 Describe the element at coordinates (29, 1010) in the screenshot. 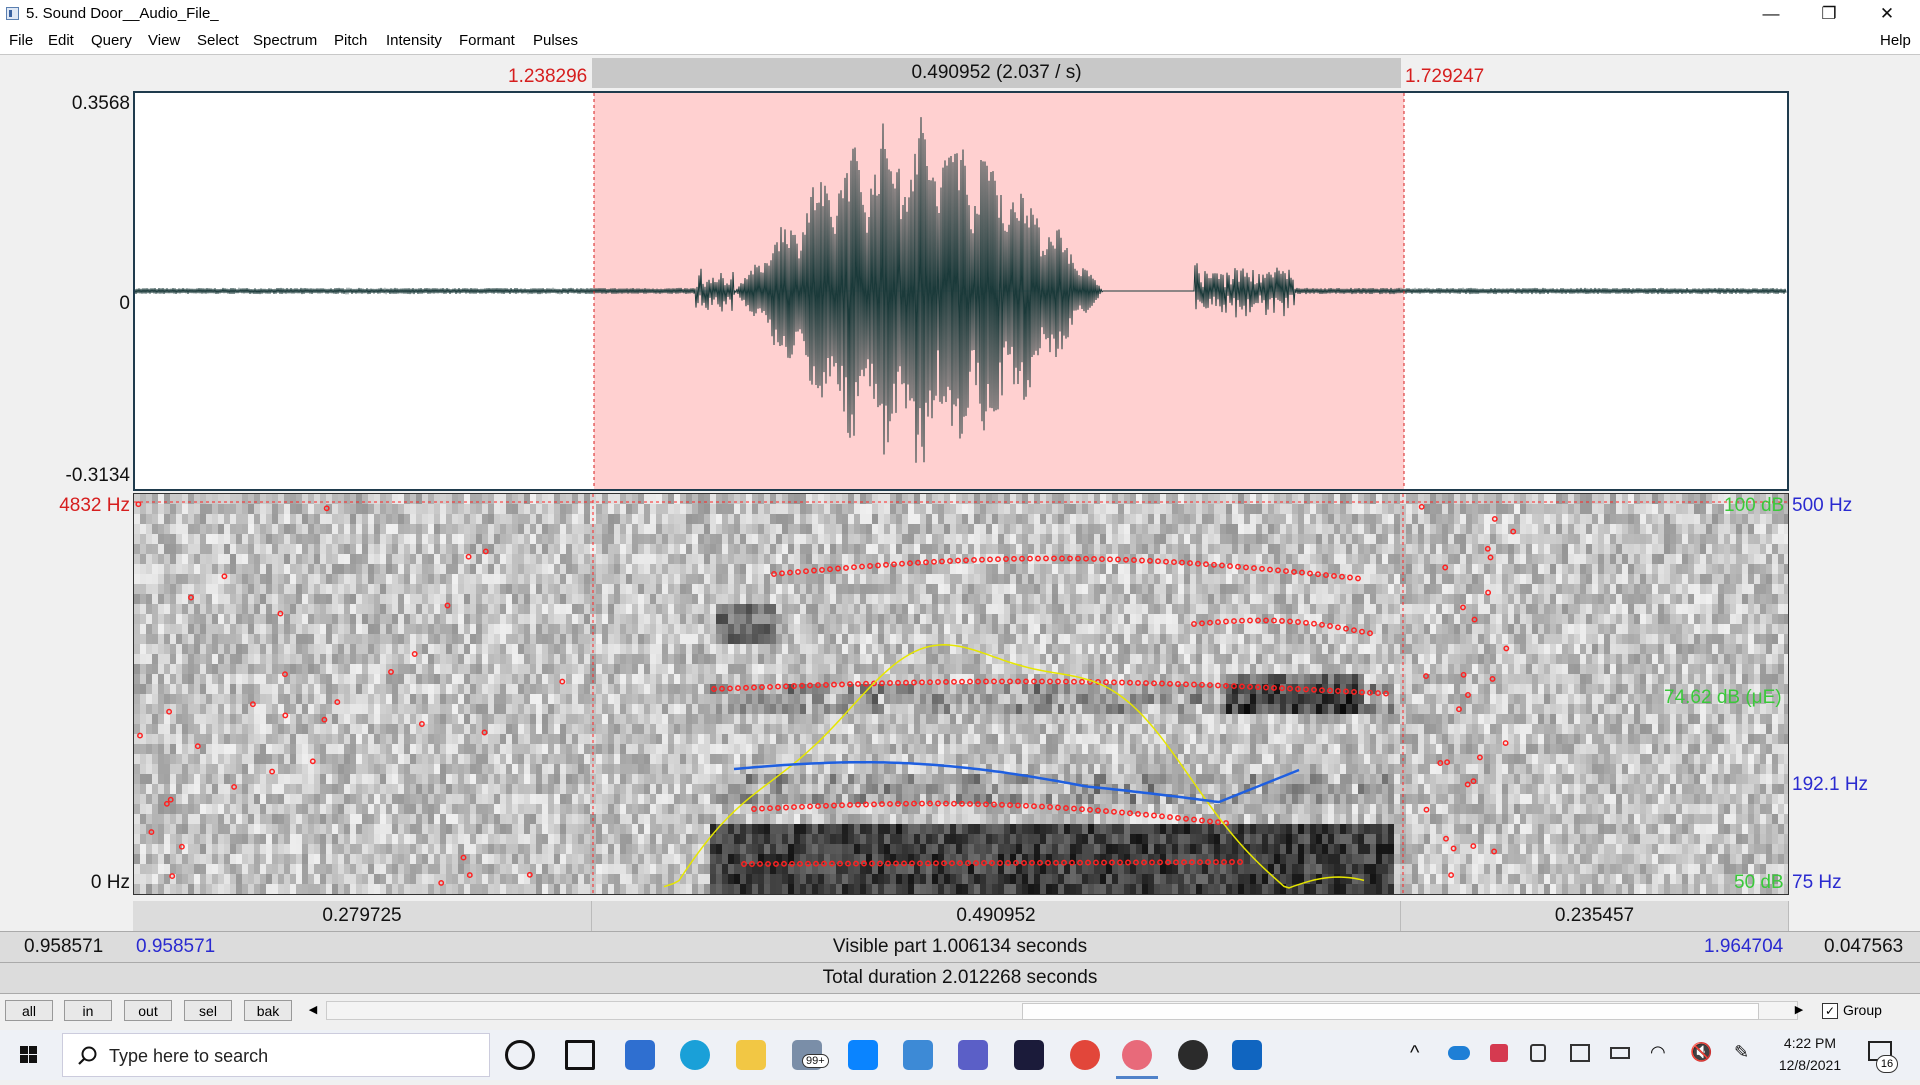

I see `zoom-all-button: all` at that location.